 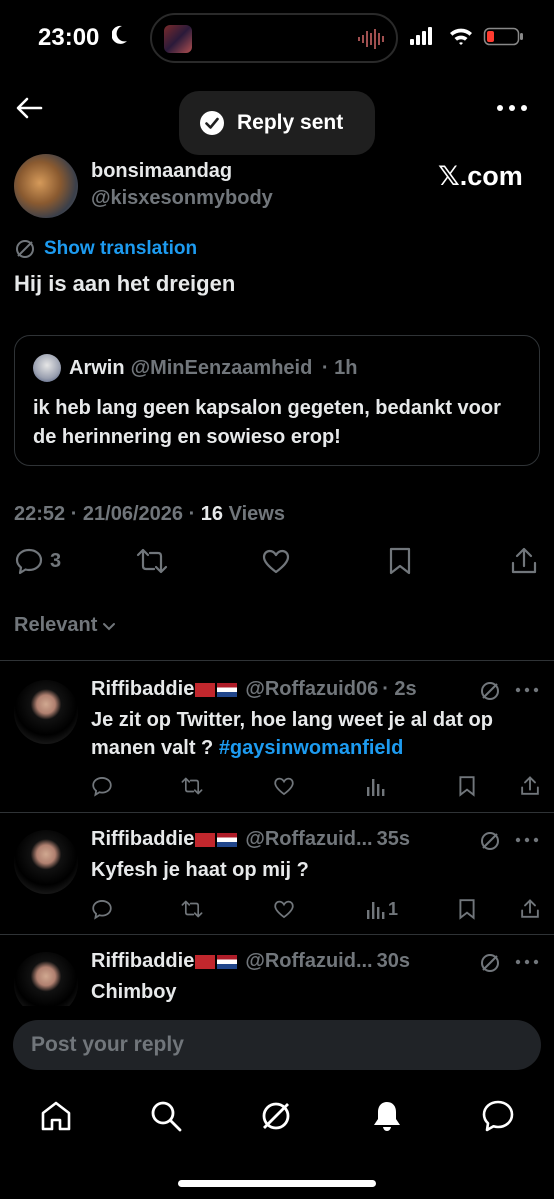 What do you see at coordinates (254, 514) in the screenshot?
I see `views-label: Views` at bounding box center [254, 514].